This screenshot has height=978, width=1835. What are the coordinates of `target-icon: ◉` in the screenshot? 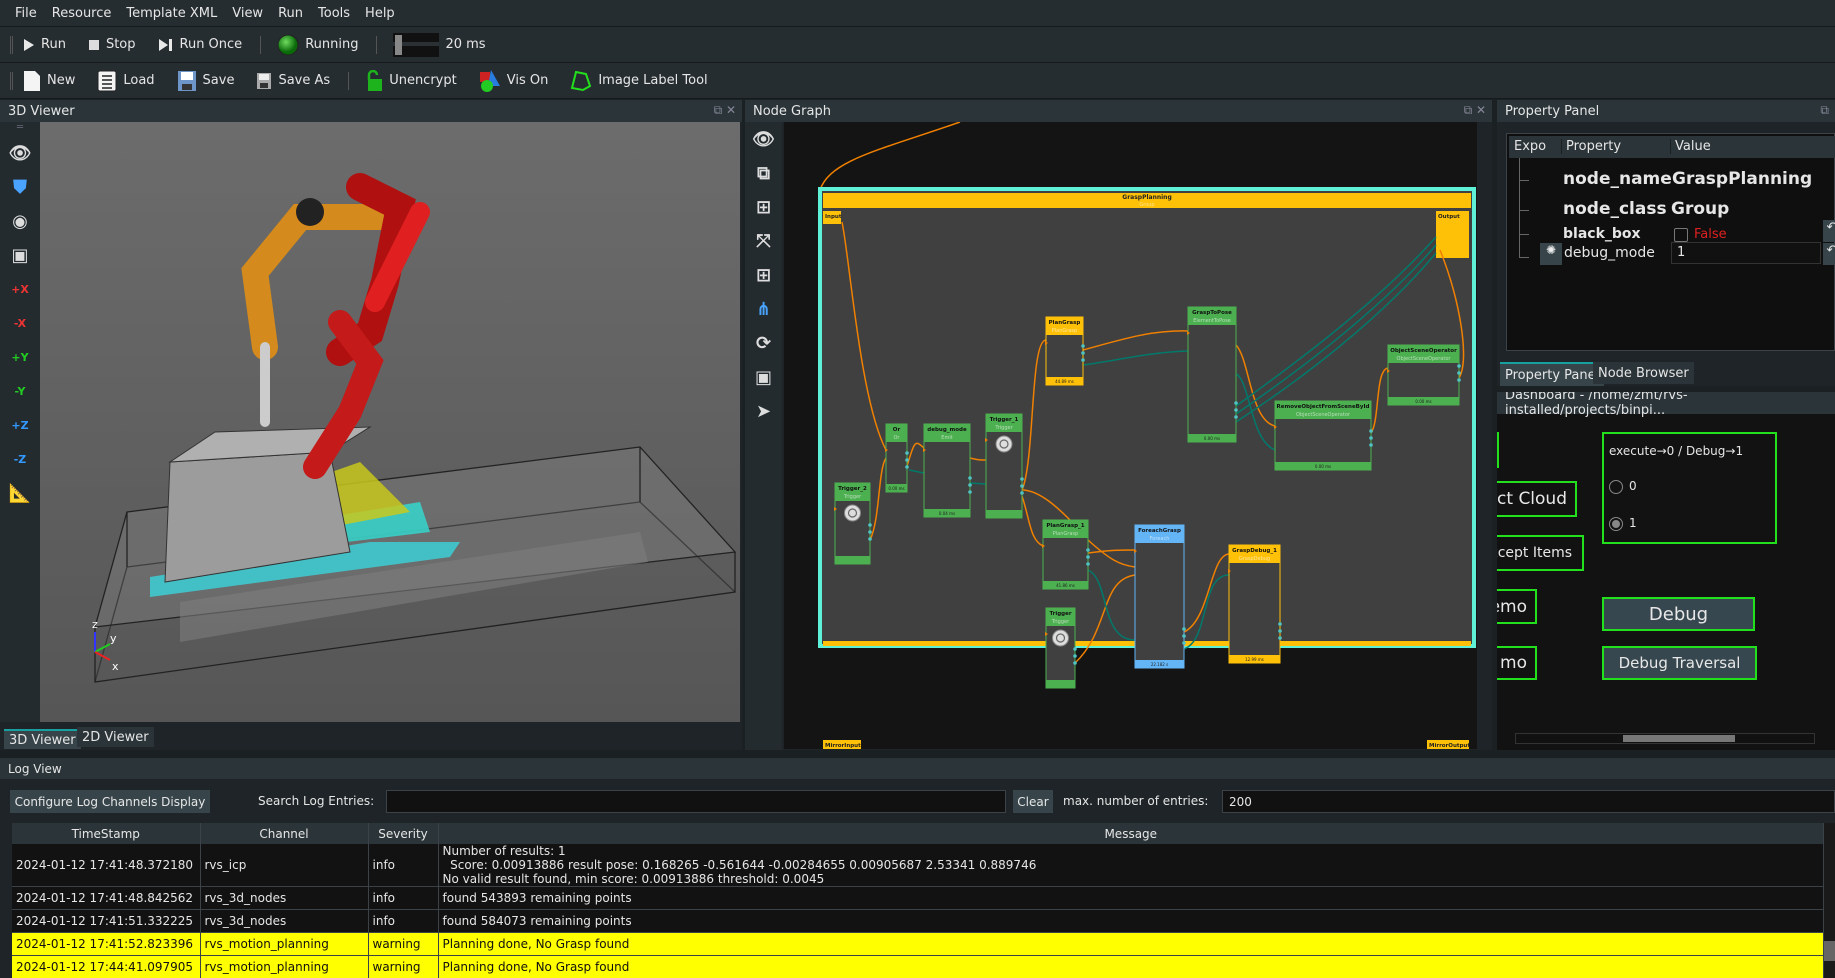 It's located at (20, 221).